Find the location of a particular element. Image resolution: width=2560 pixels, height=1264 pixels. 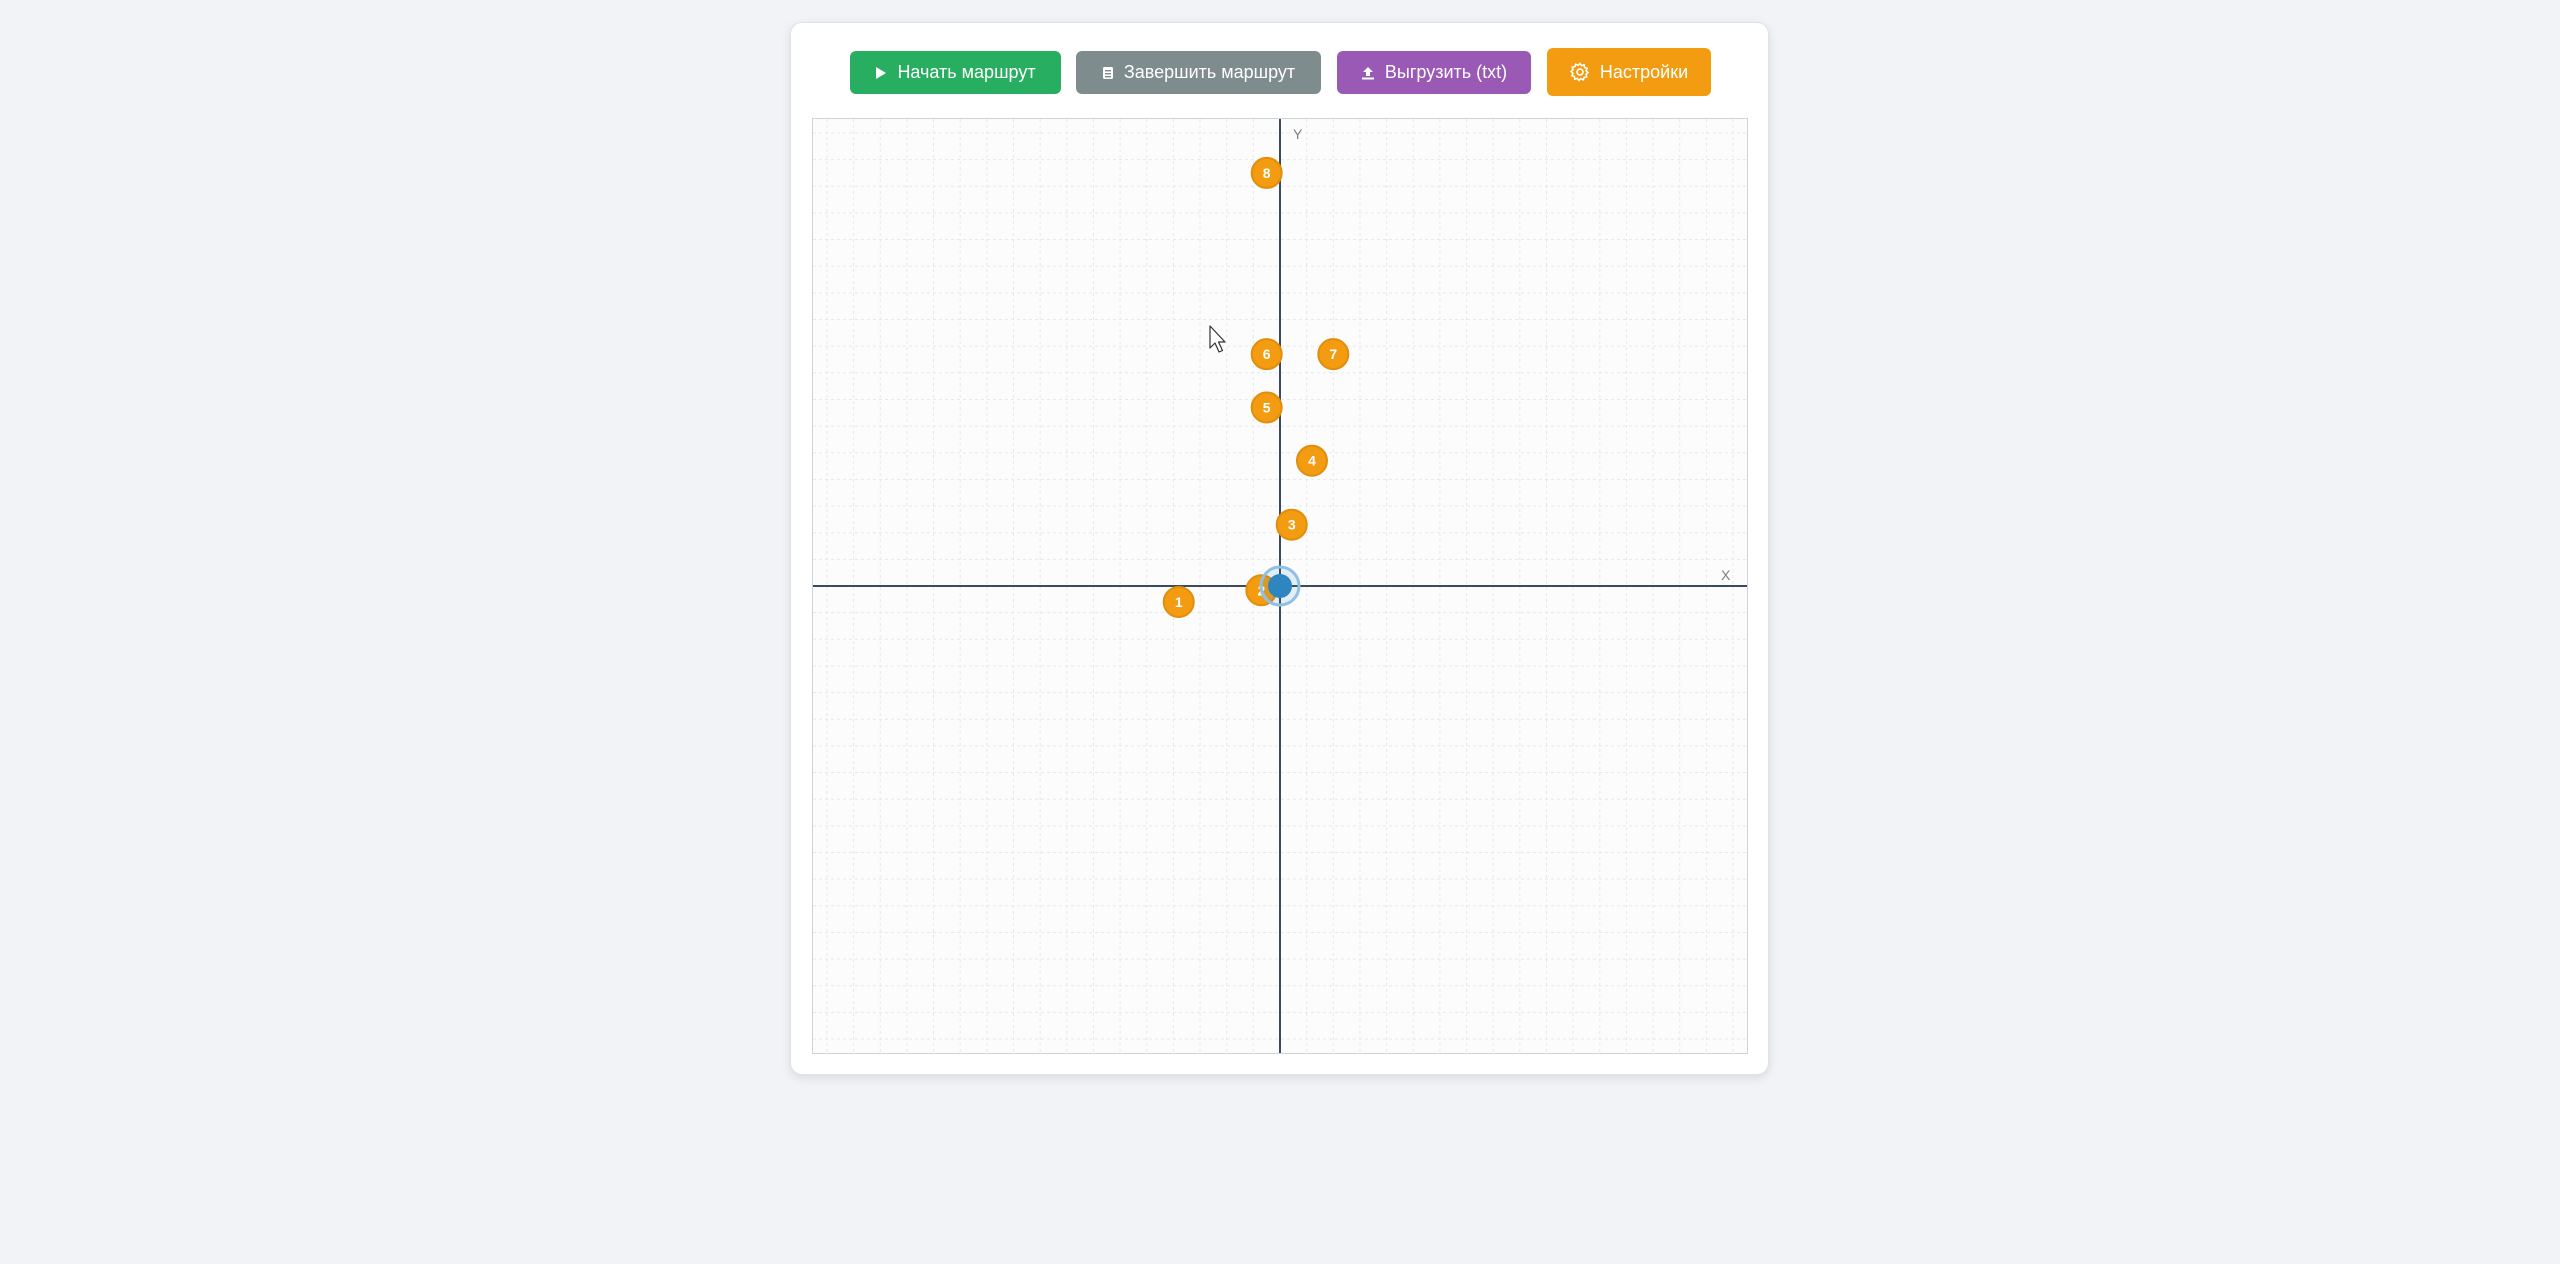

export-txt-label: Выгрузить (txt) is located at coordinates (1446, 72).